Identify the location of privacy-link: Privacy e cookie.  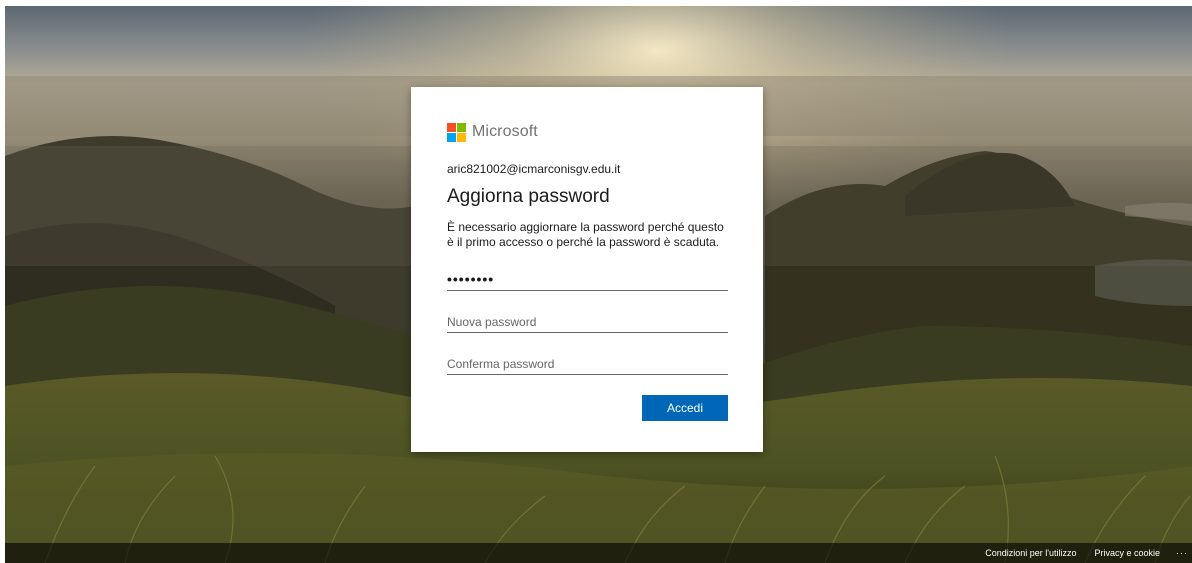
(1127, 553).